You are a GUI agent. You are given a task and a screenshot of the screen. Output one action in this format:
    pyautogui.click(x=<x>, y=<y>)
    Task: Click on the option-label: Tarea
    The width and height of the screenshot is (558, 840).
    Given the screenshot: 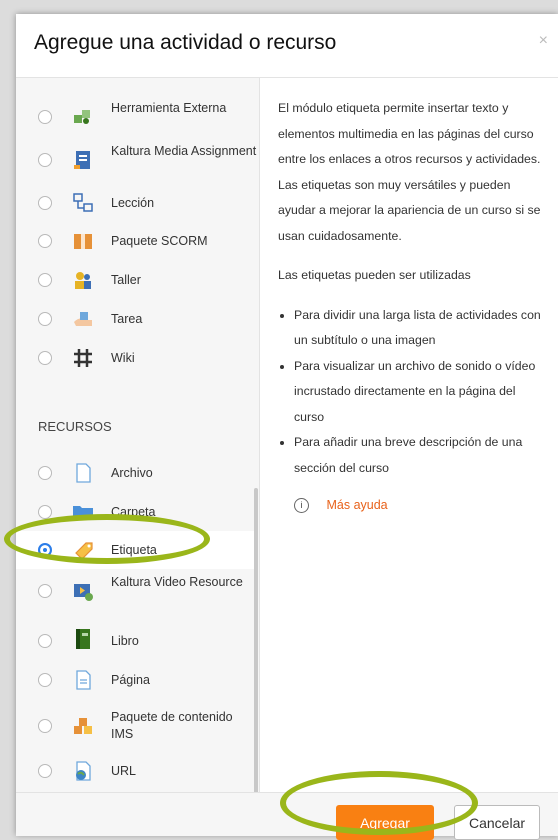 What is the action you would take?
    pyautogui.click(x=127, y=319)
    